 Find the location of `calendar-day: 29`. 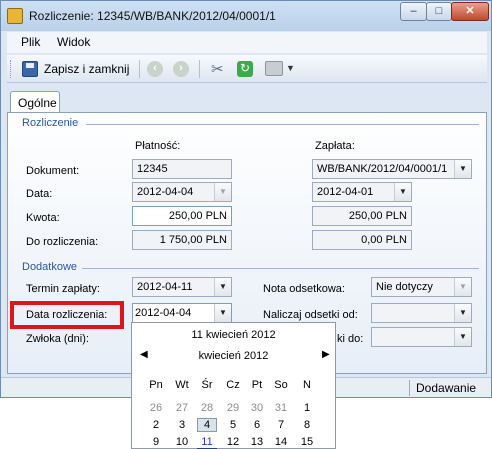

calendar-day: 29 is located at coordinates (233, 408).